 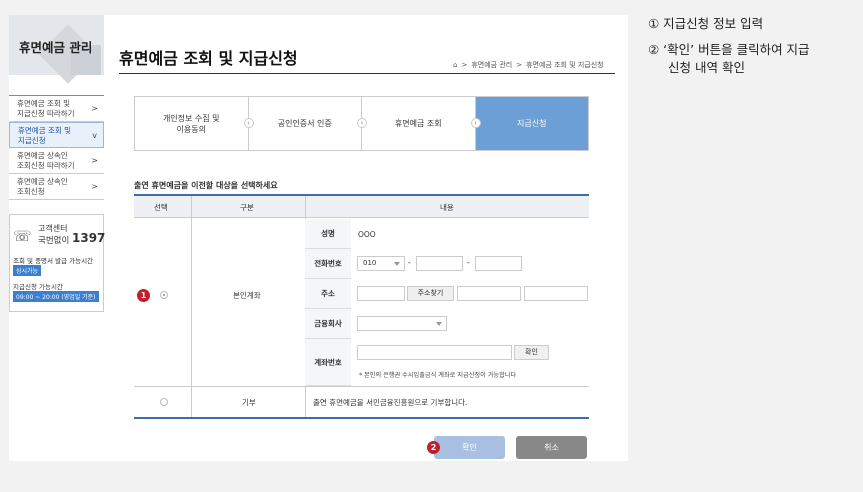 I want to click on account-note: * 본인의 은행권 수시입출금식 계좌로 지급신청이 가능합니다, so click(x=438, y=375).